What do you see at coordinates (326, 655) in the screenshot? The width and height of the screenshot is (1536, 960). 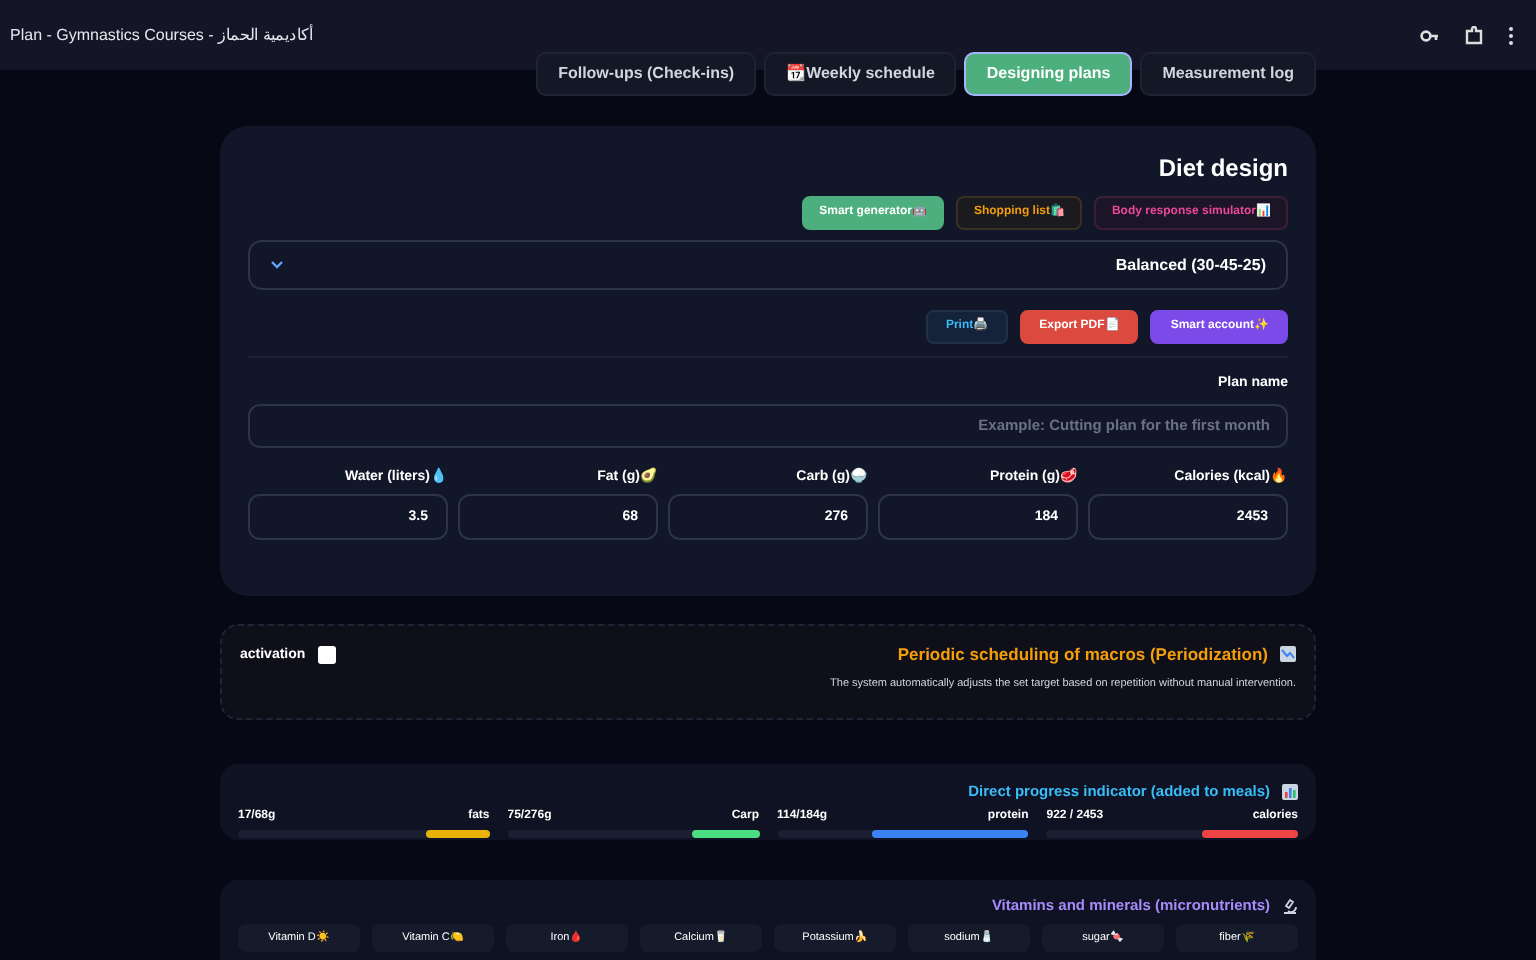 I see `activation-checkbox` at bounding box center [326, 655].